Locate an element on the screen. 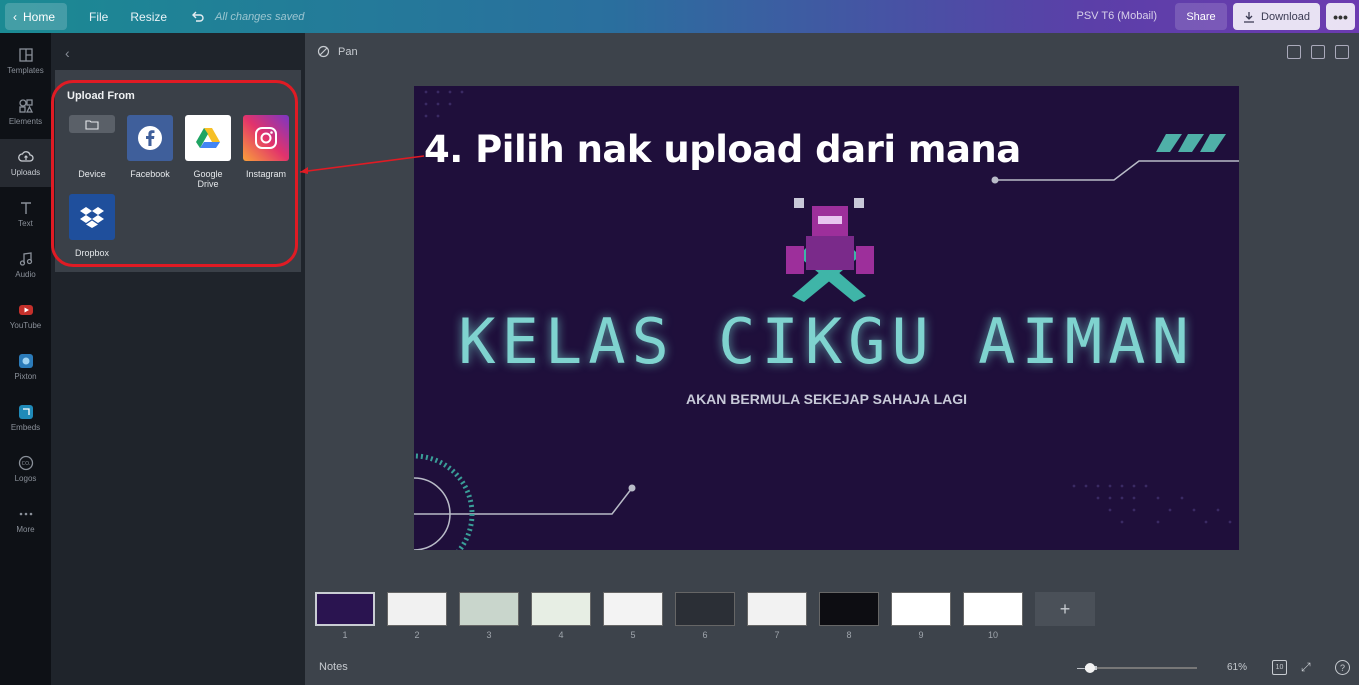 The height and width of the screenshot is (685, 1359). logos-icon: CO. is located at coordinates (25, 463).